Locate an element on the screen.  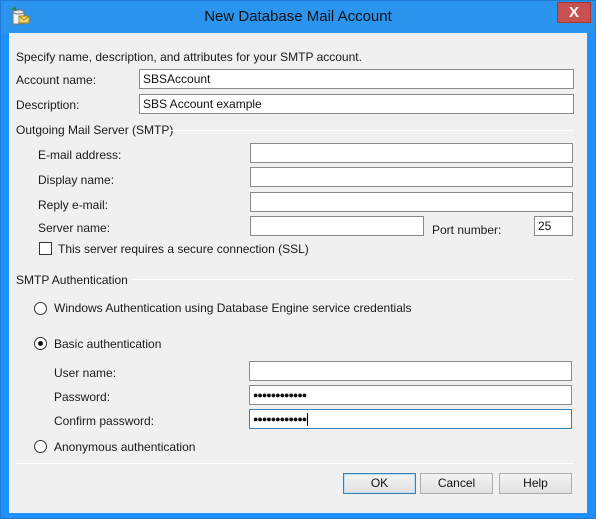
text-caret is located at coordinates (308, 420).